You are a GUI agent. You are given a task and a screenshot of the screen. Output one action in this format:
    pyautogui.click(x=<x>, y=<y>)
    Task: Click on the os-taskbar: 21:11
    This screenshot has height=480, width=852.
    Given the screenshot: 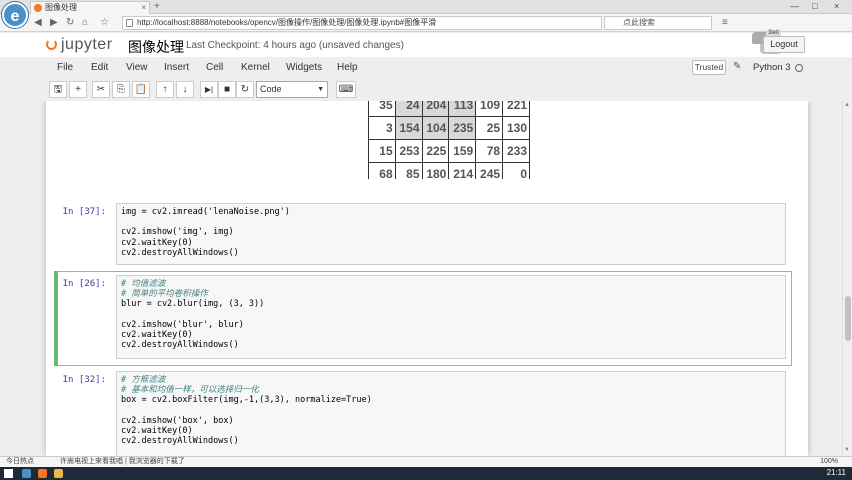 What is the action you would take?
    pyautogui.click(x=426, y=473)
    